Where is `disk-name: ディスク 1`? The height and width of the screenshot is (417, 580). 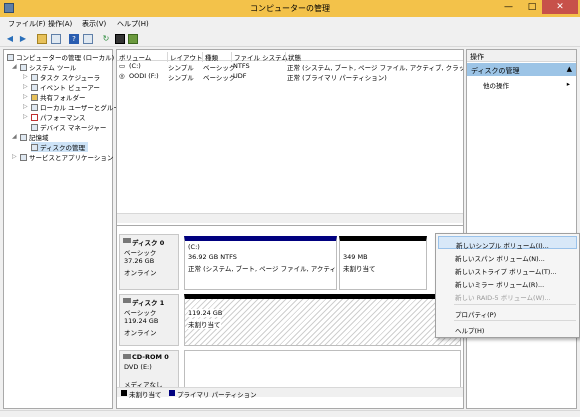
disk-name: ディスク 1 is located at coordinates (148, 303).